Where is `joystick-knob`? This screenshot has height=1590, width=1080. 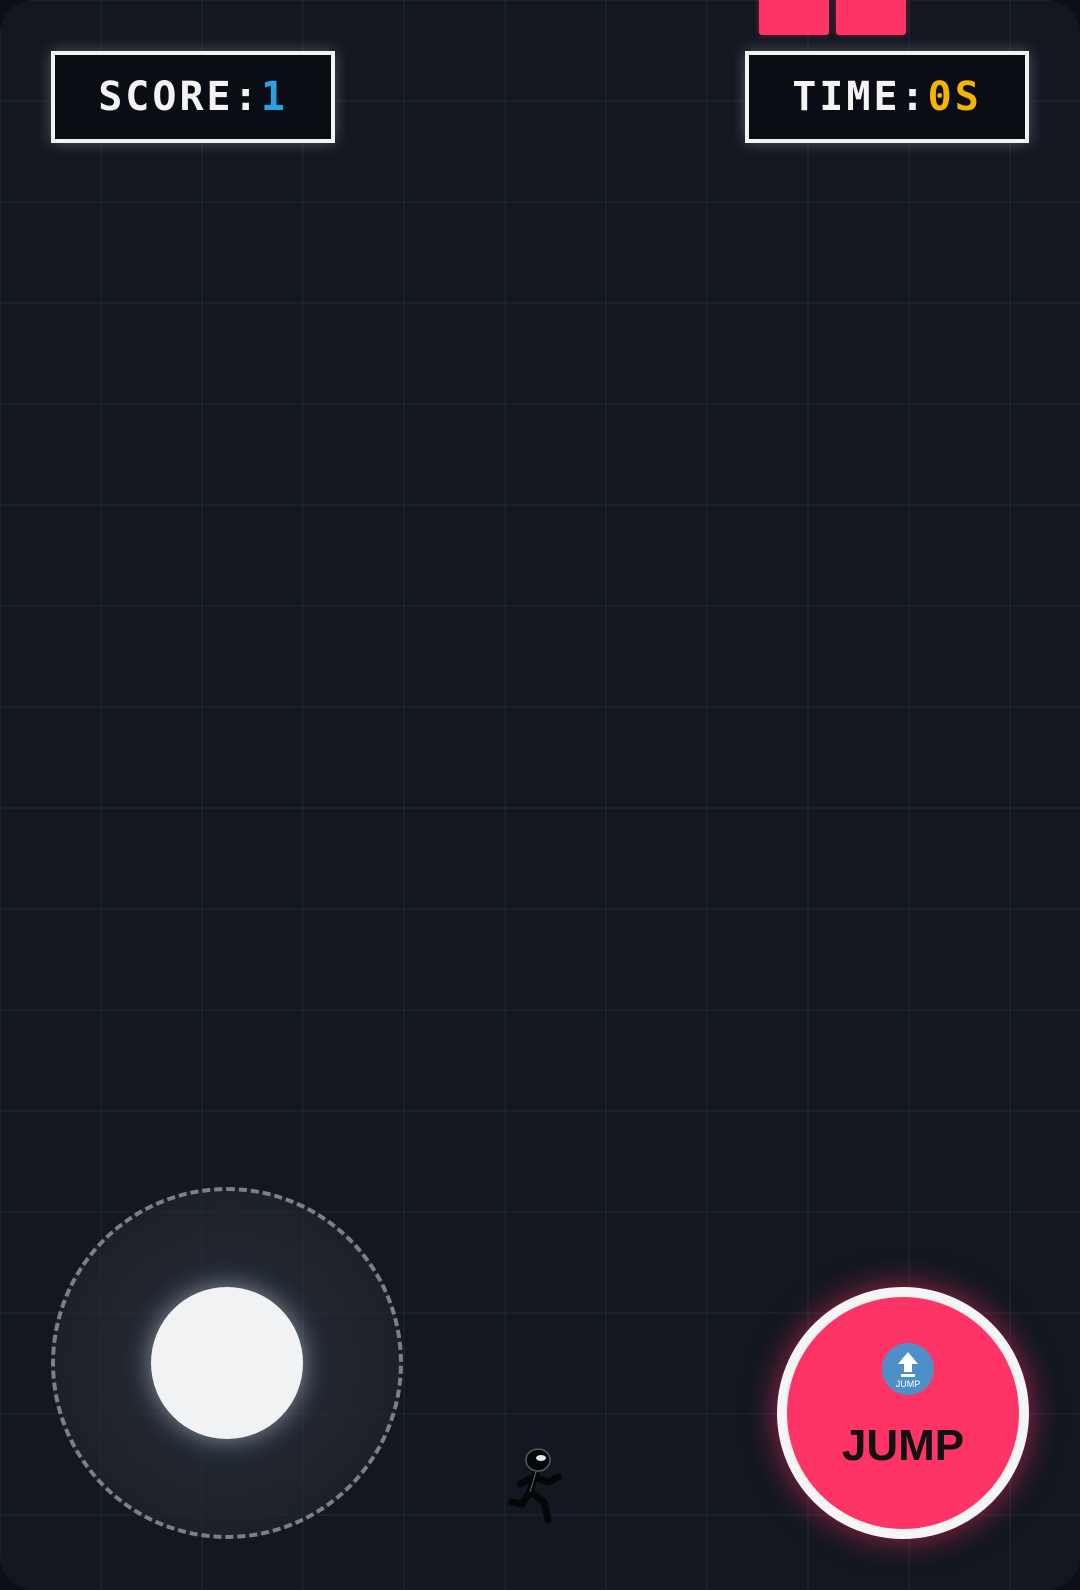
joystick-knob is located at coordinates (227, 1363).